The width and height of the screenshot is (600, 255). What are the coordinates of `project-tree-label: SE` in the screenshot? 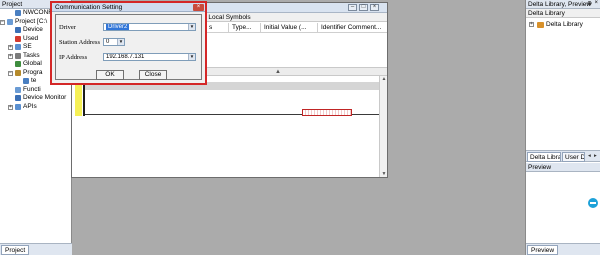 It's located at (27, 46).